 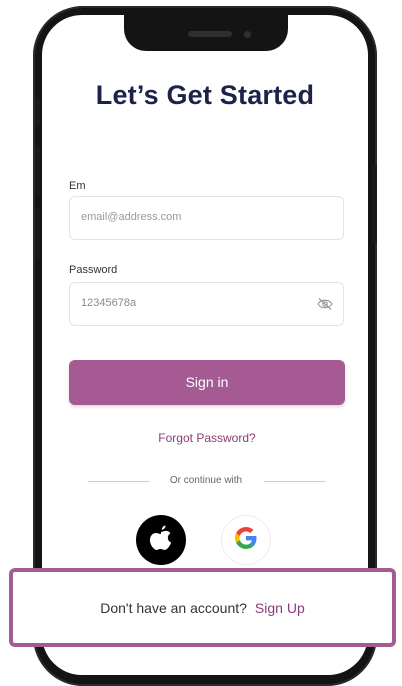 I want to click on sign-in-button: Sign in, so click(x=207, y=382).